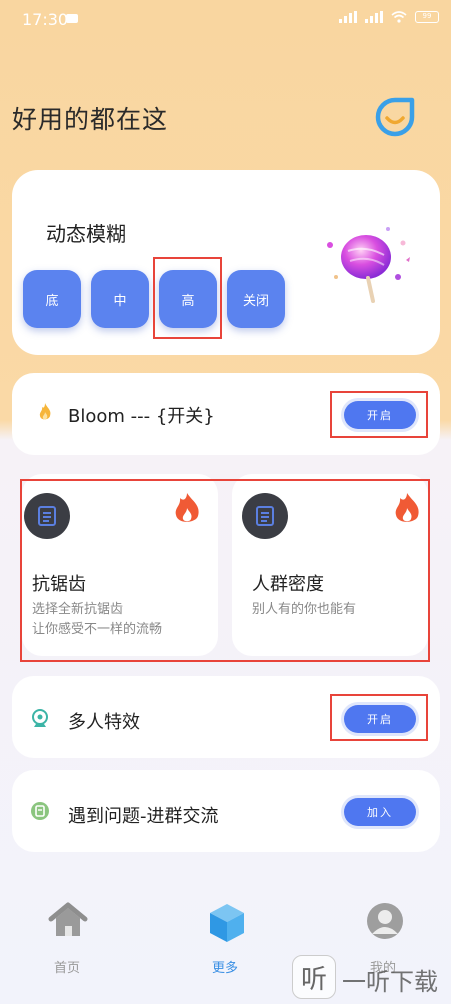  Describe the element at coordinates (52, 299) in the screenshot. I see `blur-low-button: 底` at that location.